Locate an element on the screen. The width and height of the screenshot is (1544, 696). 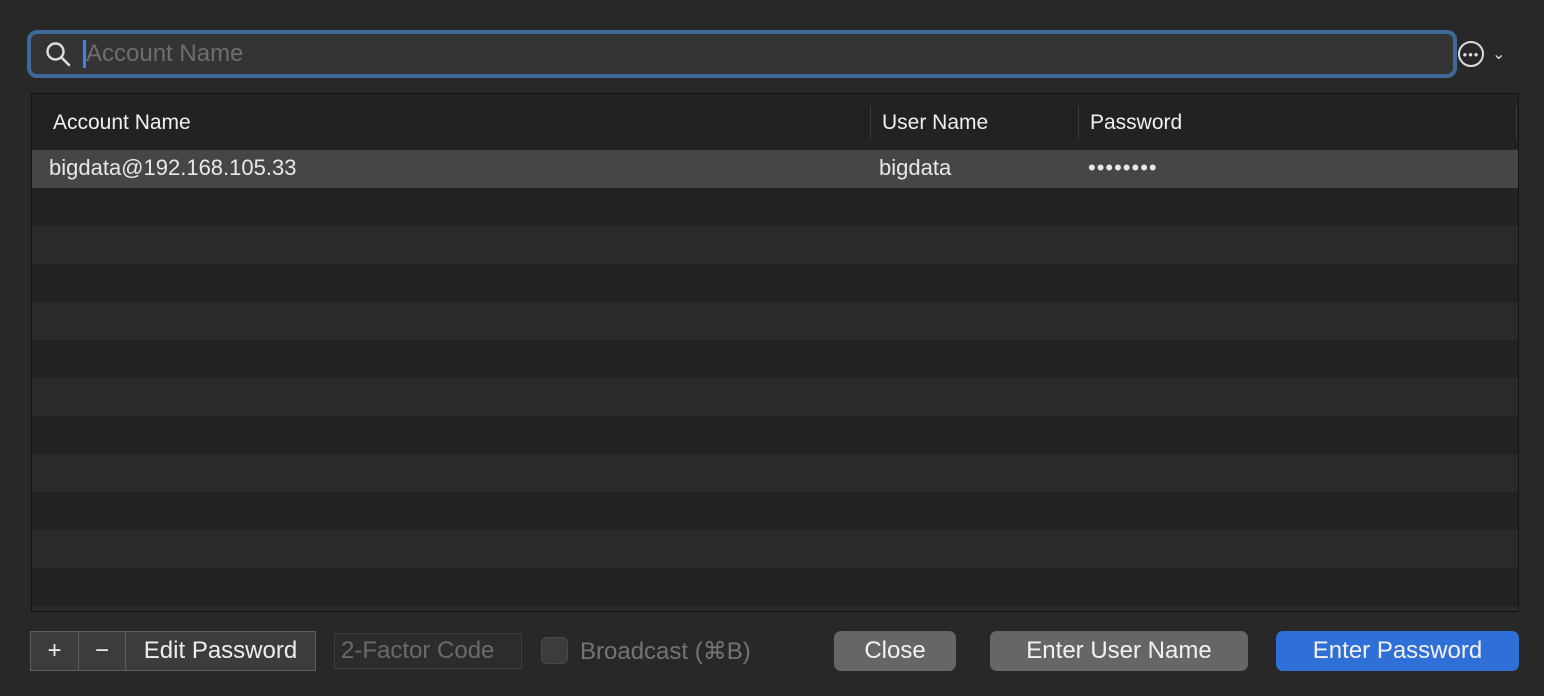
broadcast-label: Broadcast (⌘B) is located at coordinates (665, 657).